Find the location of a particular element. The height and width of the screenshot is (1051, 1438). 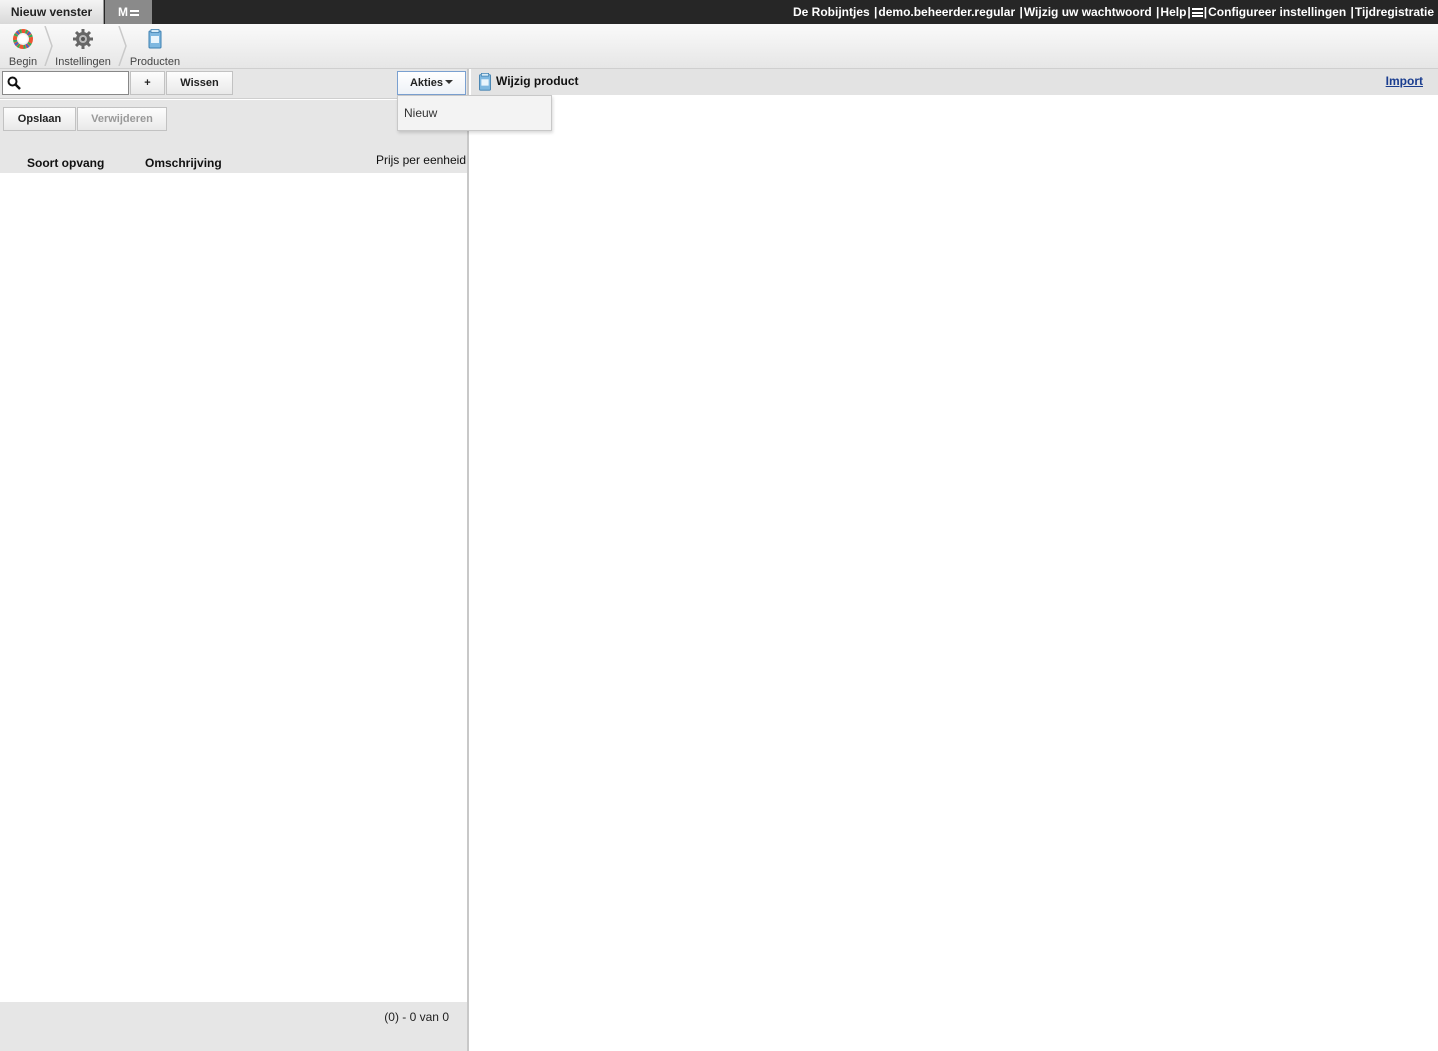

menu-lines-icon is located at coordinates (134, 12).